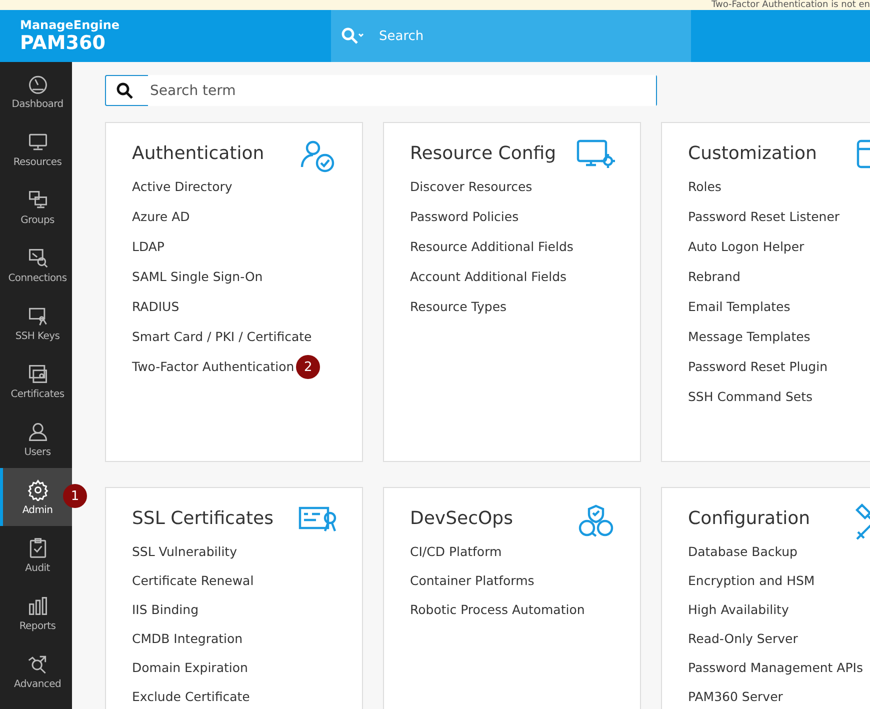 The image size is (870, 709). I want to click on settings-link: Robotic Process Automation, so click(497, 609).